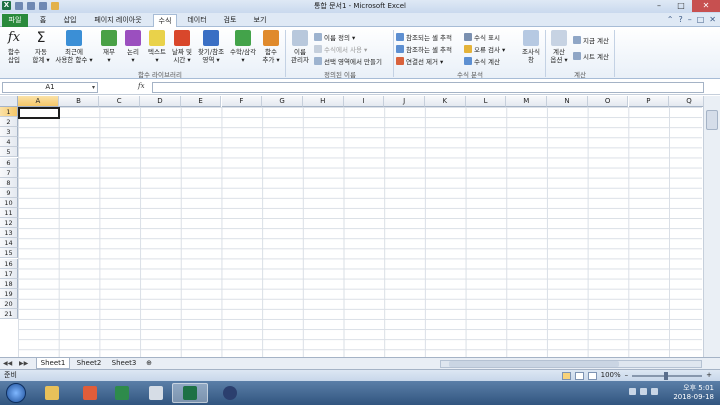 This screenshot has height=405, width=720. What do you see at coordinates (74, 47) in the screenshot?
I see `recently-used-button: 최근에 사용한 함수 ▾` at bounding box center [74, 47].